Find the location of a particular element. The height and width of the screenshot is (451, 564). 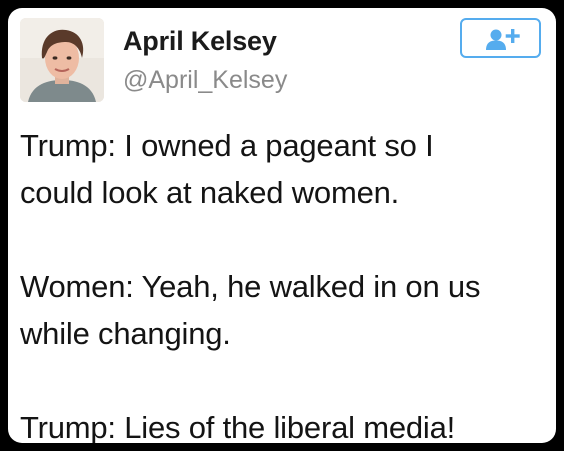

profile-photo-icon is located at coordinates (62, 60).